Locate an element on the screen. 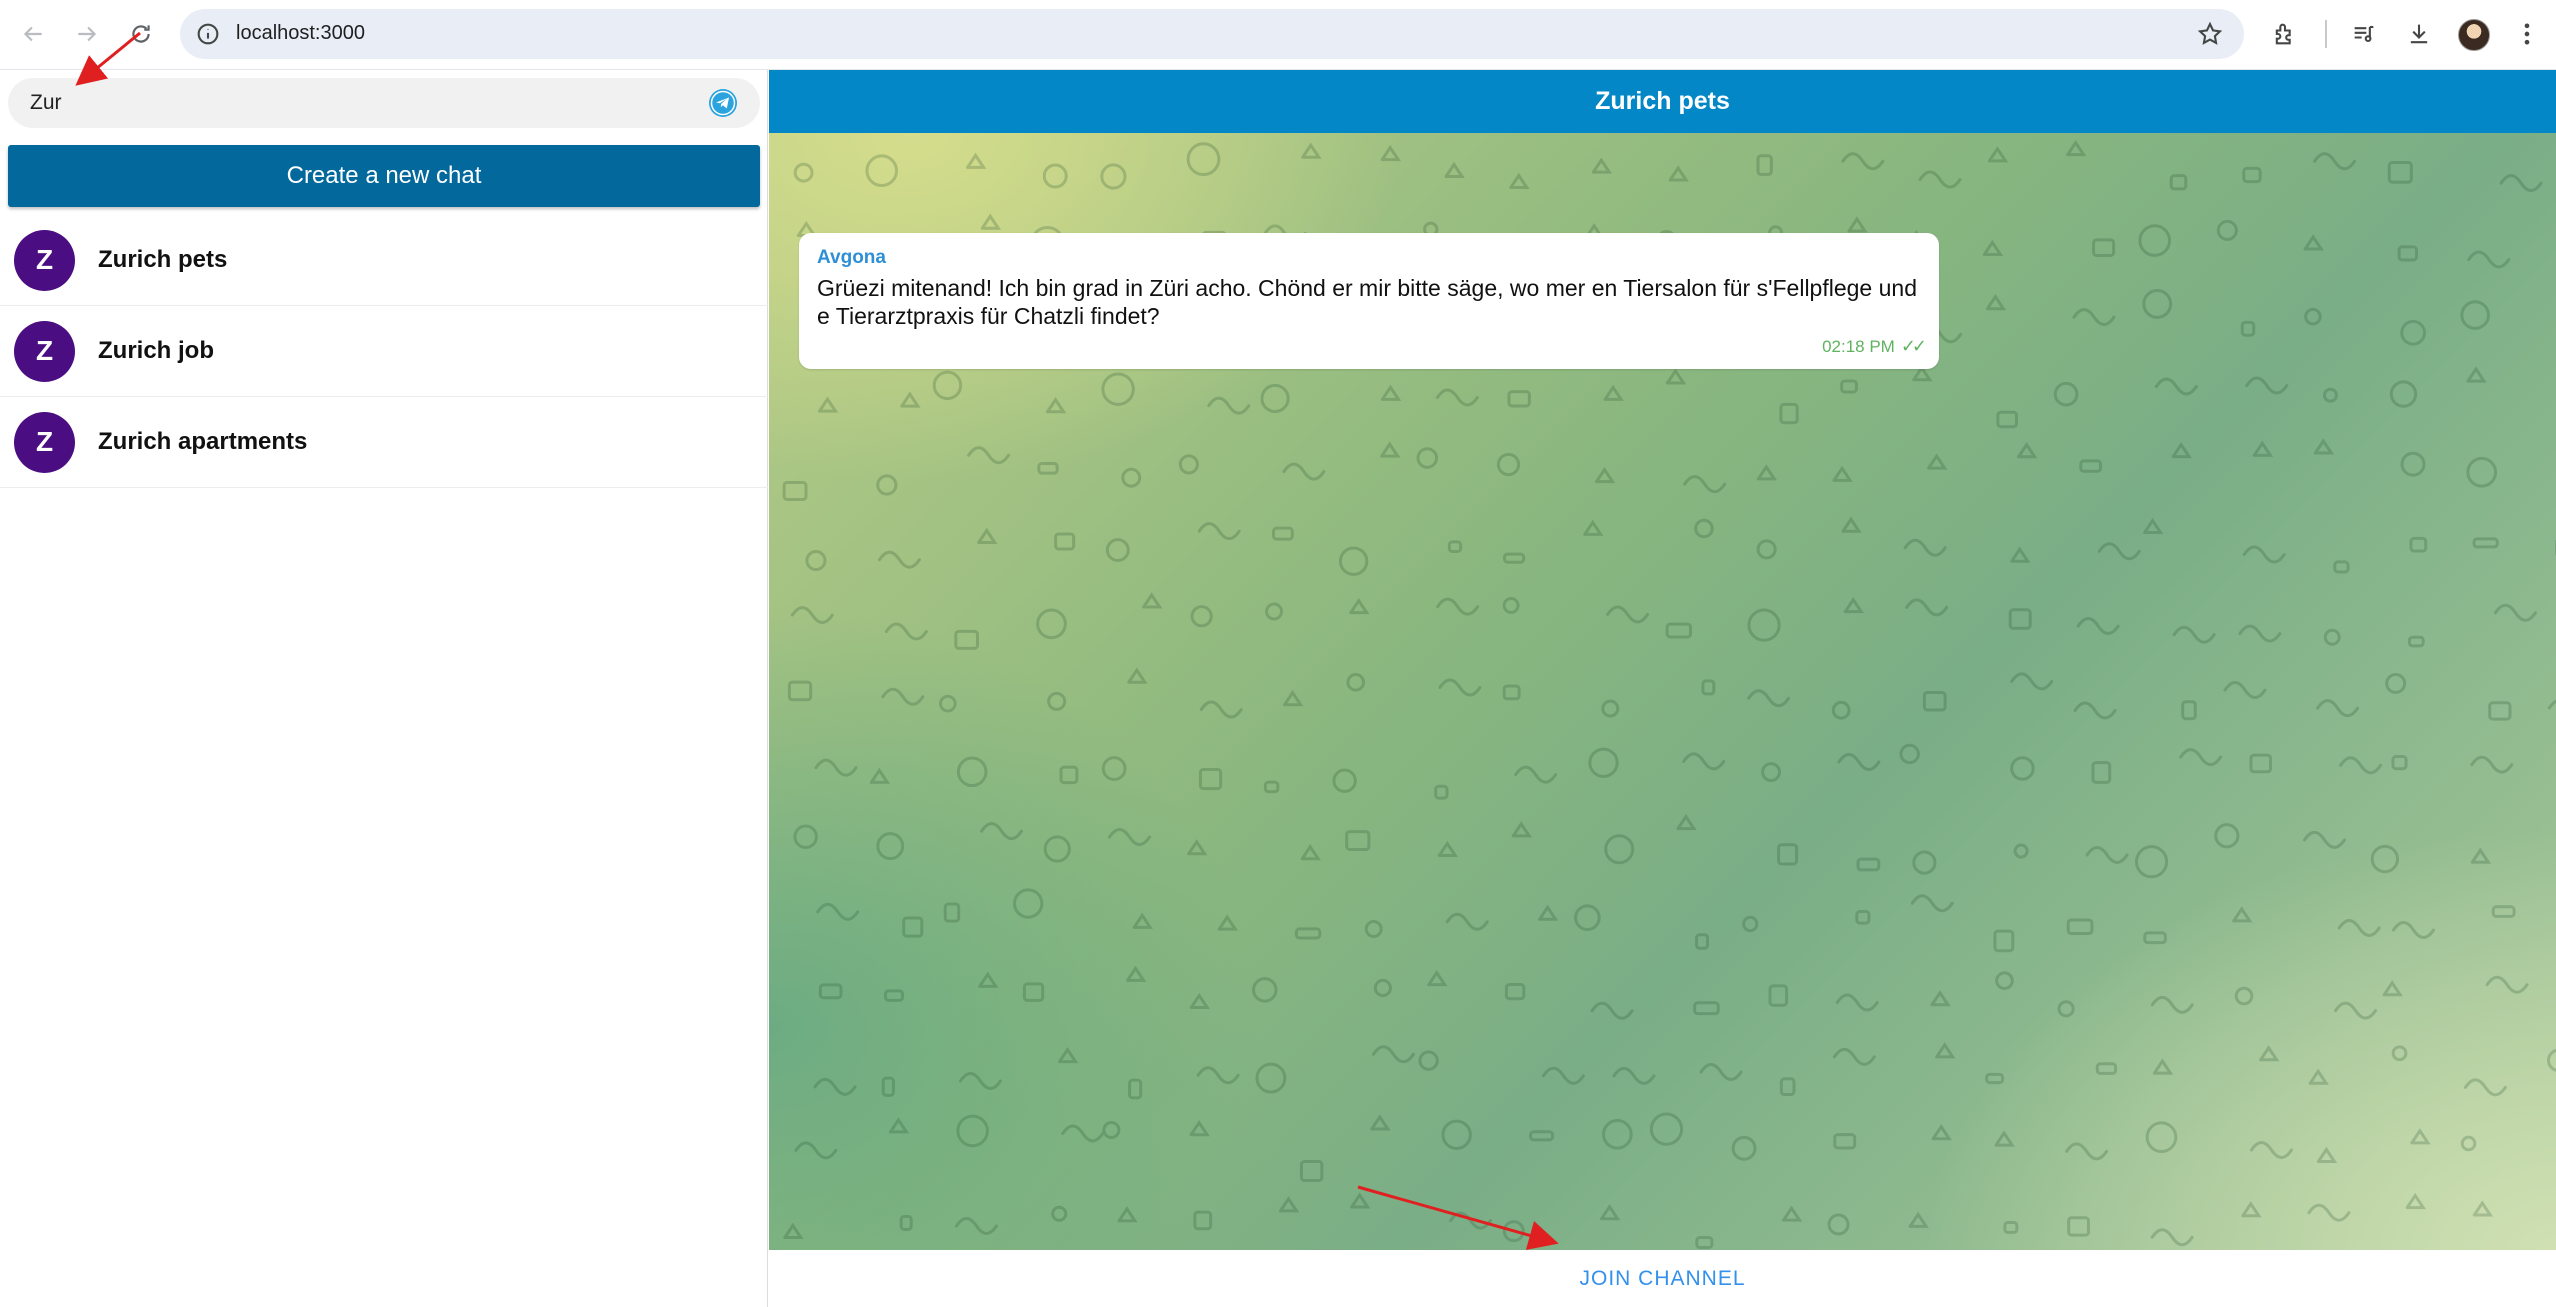 The image size is (2556, 1307). bookmark-star-icon is located at coordinates (2210, 34).